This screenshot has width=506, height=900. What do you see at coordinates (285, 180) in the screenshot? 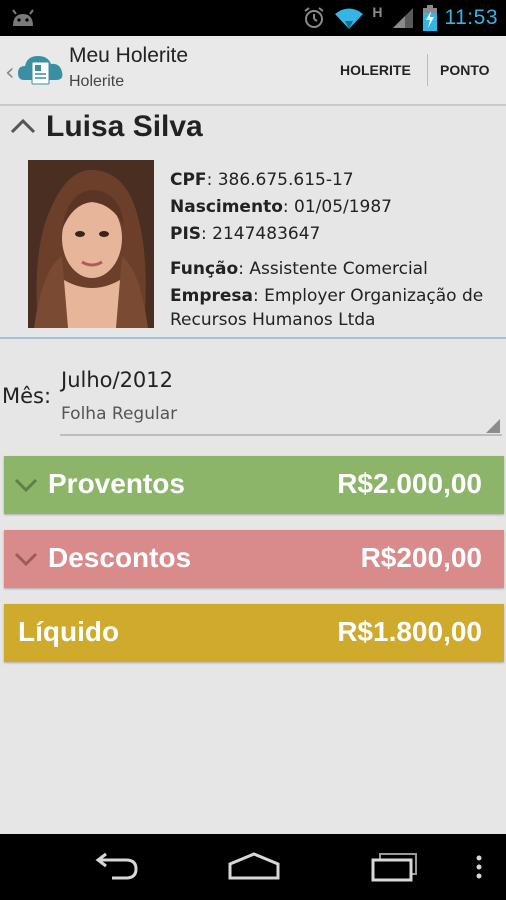
I see `cpf-value: 386.675.615-17` at bounding box center [285, 180].